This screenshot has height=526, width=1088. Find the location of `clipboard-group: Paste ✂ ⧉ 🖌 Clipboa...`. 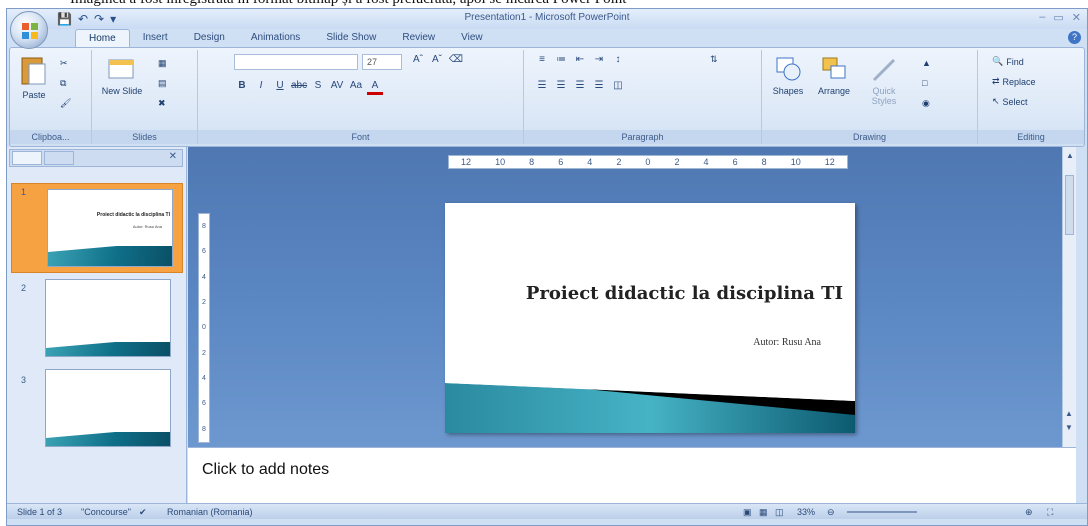

clipboard-group: Paste ✂ ⧉ 🖌 Clipboa... is located at coordinates (51, 97).